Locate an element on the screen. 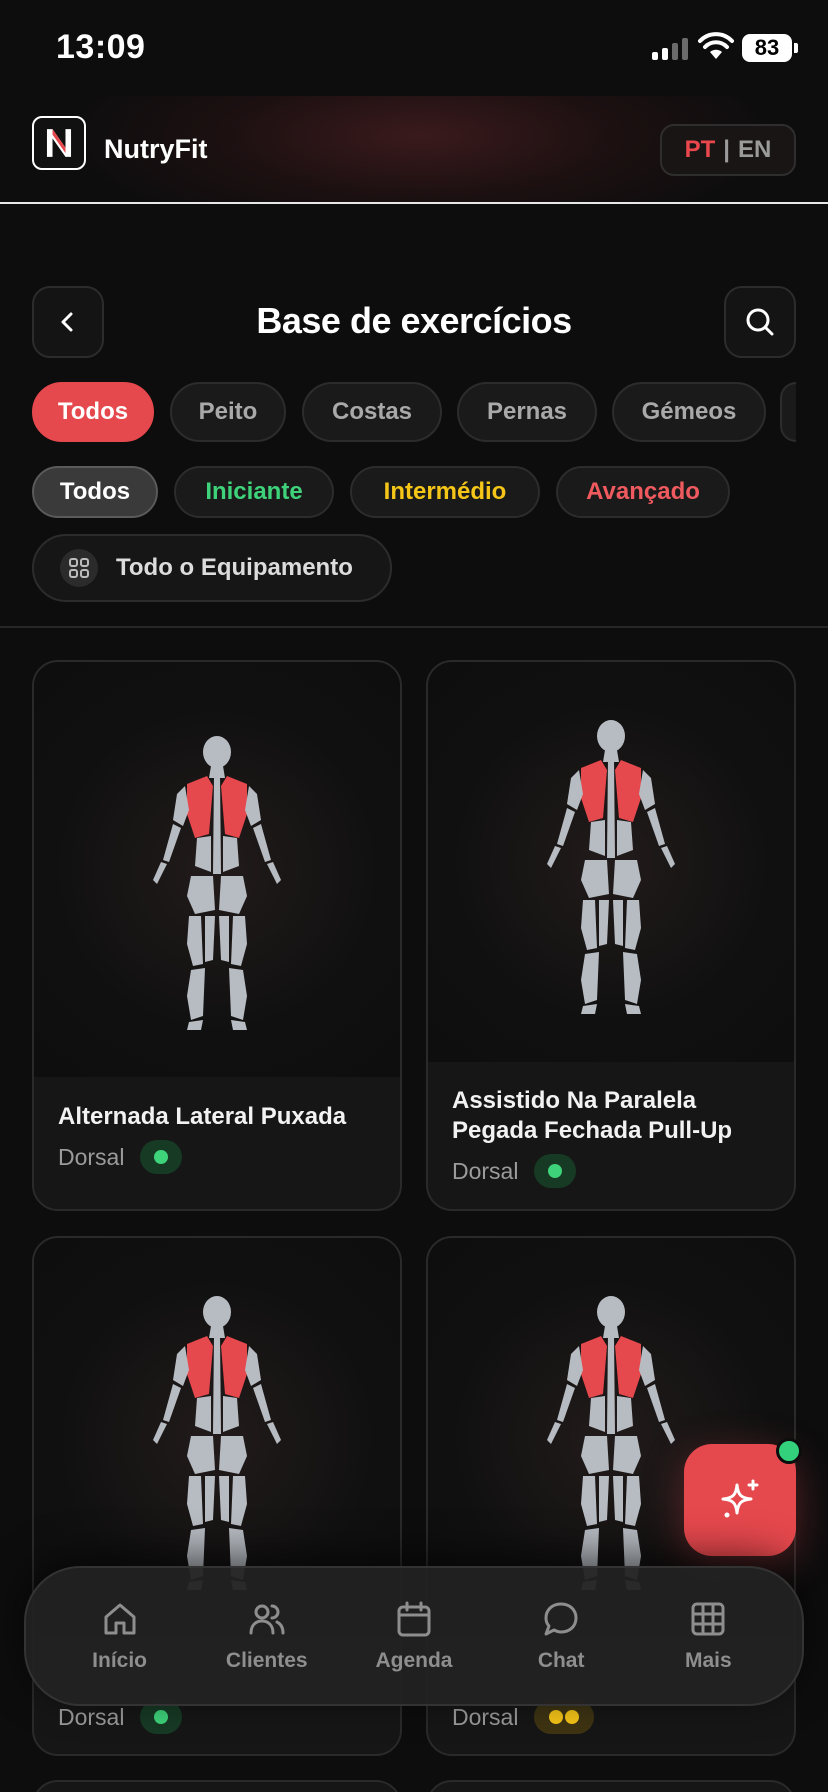 Image resolution: width=828 pixels, height=1792 pixels. nav-agenda: Agenda is located at coordinates (414, 1636).